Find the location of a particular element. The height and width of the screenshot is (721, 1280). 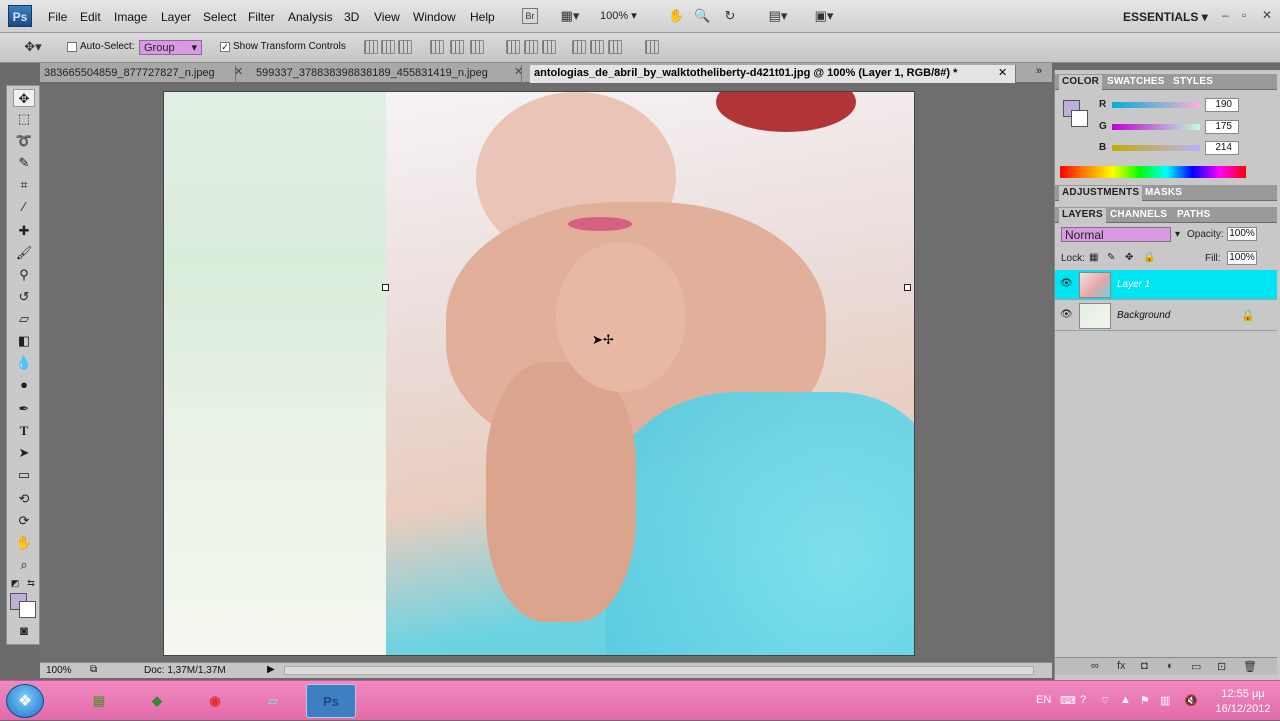

type-tool-icon: T is located at coordinates (24, 431).